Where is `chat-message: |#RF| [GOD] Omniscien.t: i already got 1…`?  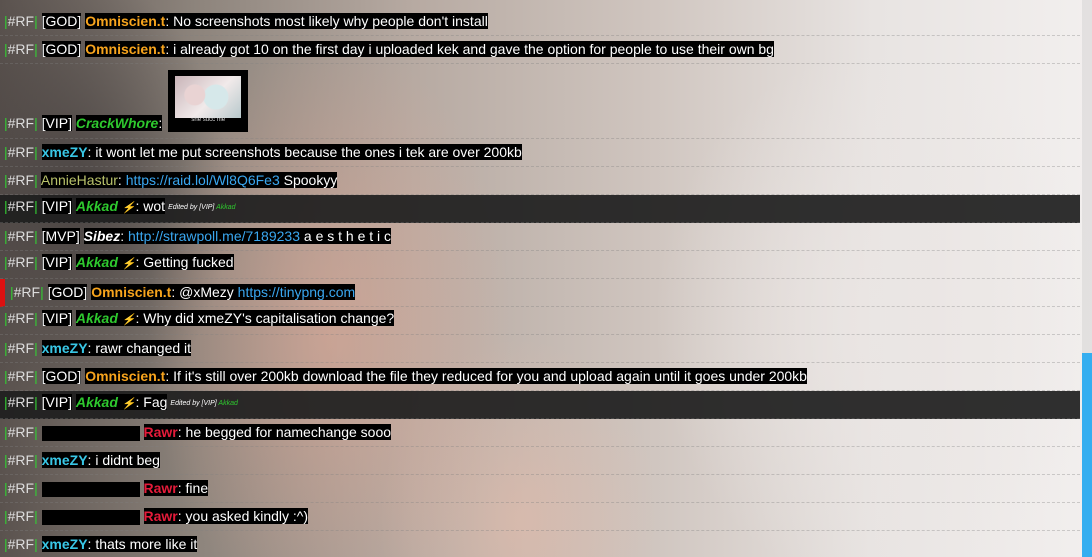 chat-message: |#RF| [GOD] Omniscien.t: i already got 1… is located at coordinates (540, 50).